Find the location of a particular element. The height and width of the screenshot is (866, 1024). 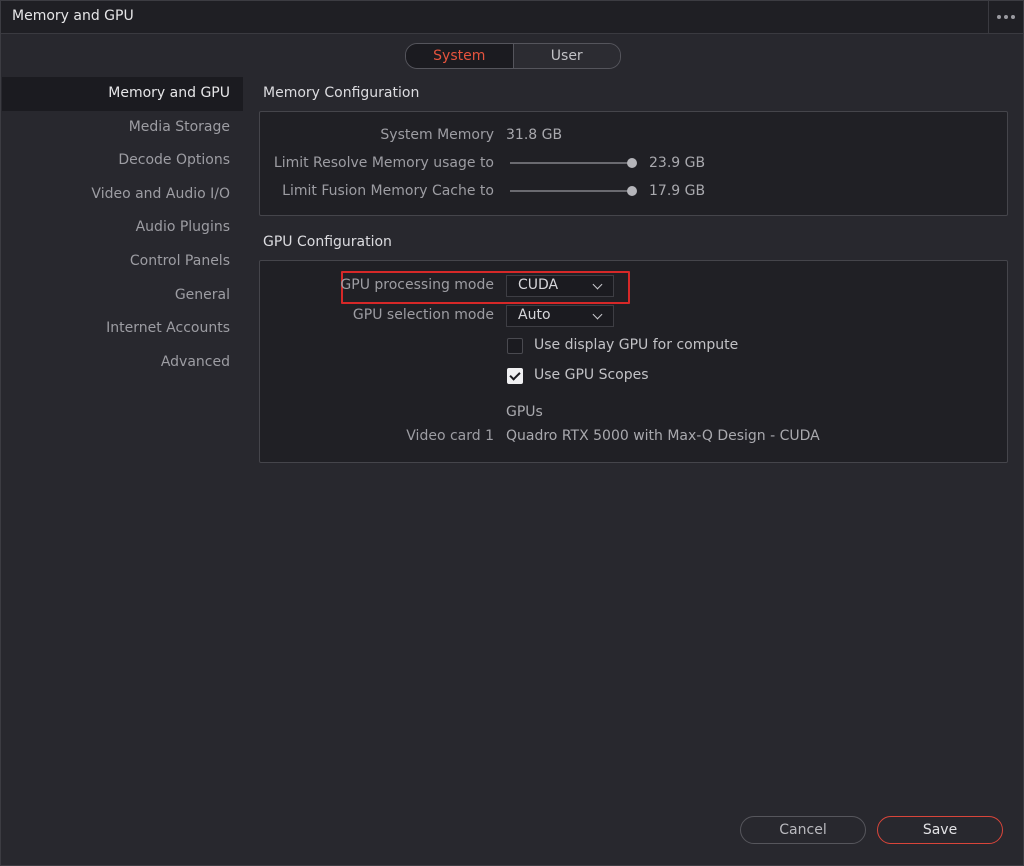

sidebar-item-media-storage: Media Storage is located at coordinates (122, 128).